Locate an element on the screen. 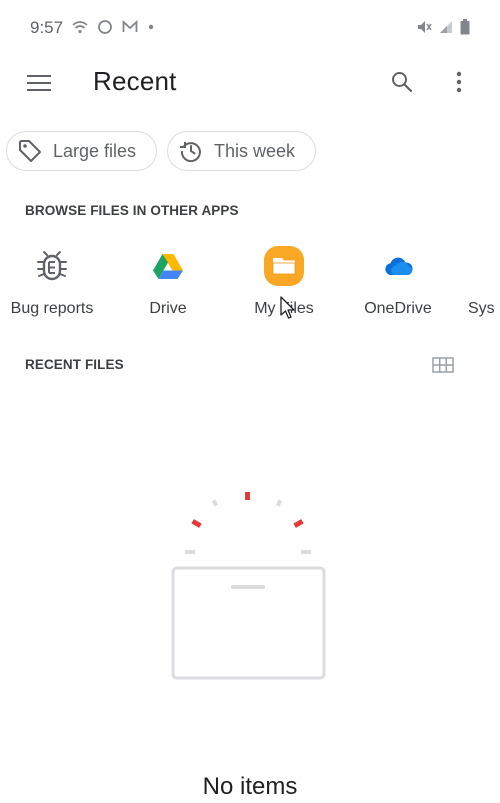 This screenshot has width=500, height=803. status-icons-right is located at coordinates (443, 27).